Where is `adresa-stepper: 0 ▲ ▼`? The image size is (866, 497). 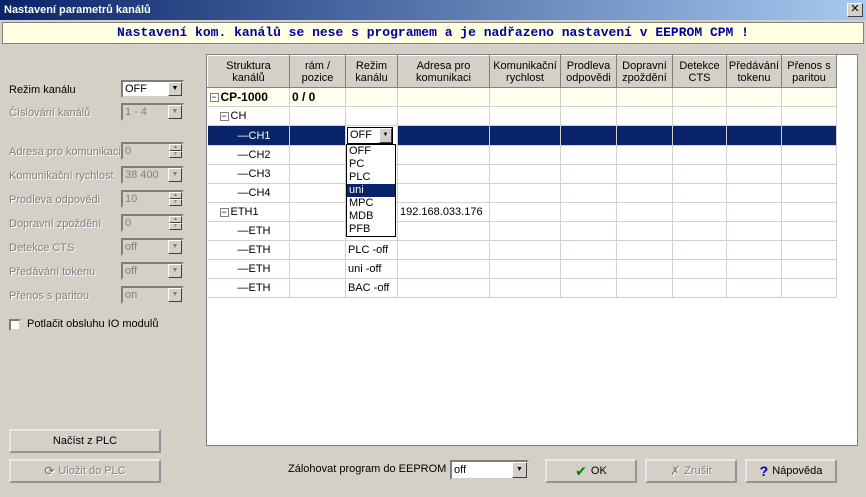
adresa-stepper: 0 ▲ ▼ is located at coordinates (152, 151).